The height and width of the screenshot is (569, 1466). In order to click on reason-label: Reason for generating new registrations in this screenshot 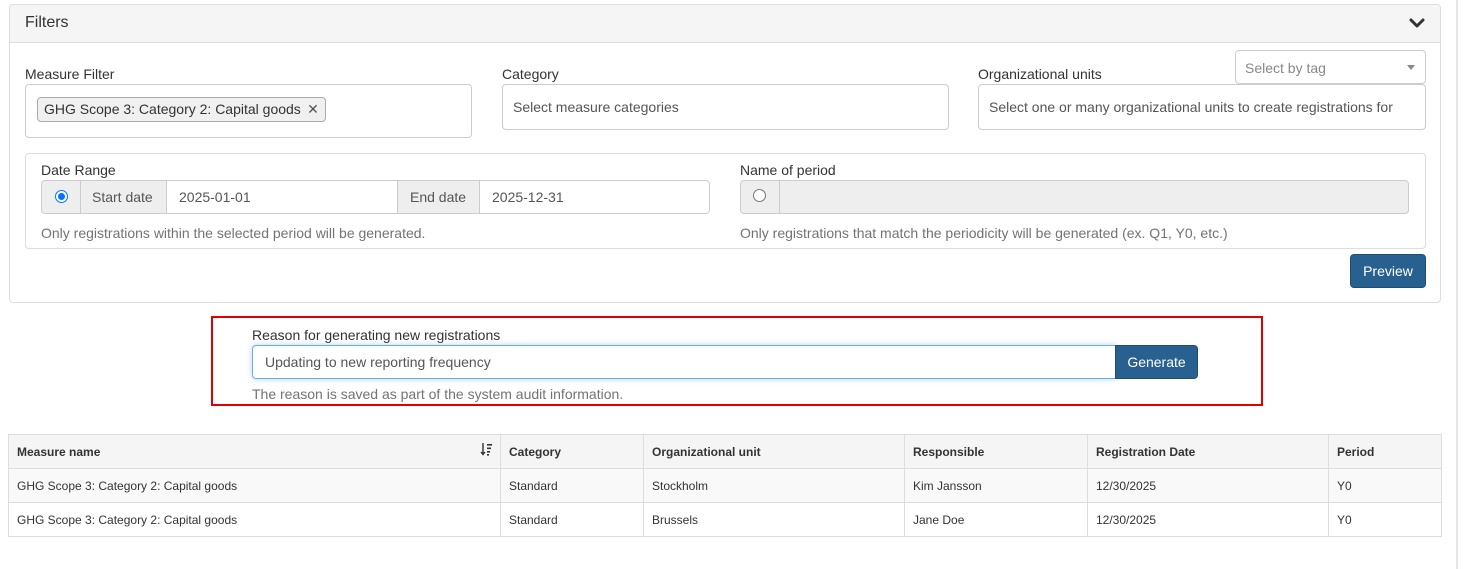, I will do `click(376, 335)`.